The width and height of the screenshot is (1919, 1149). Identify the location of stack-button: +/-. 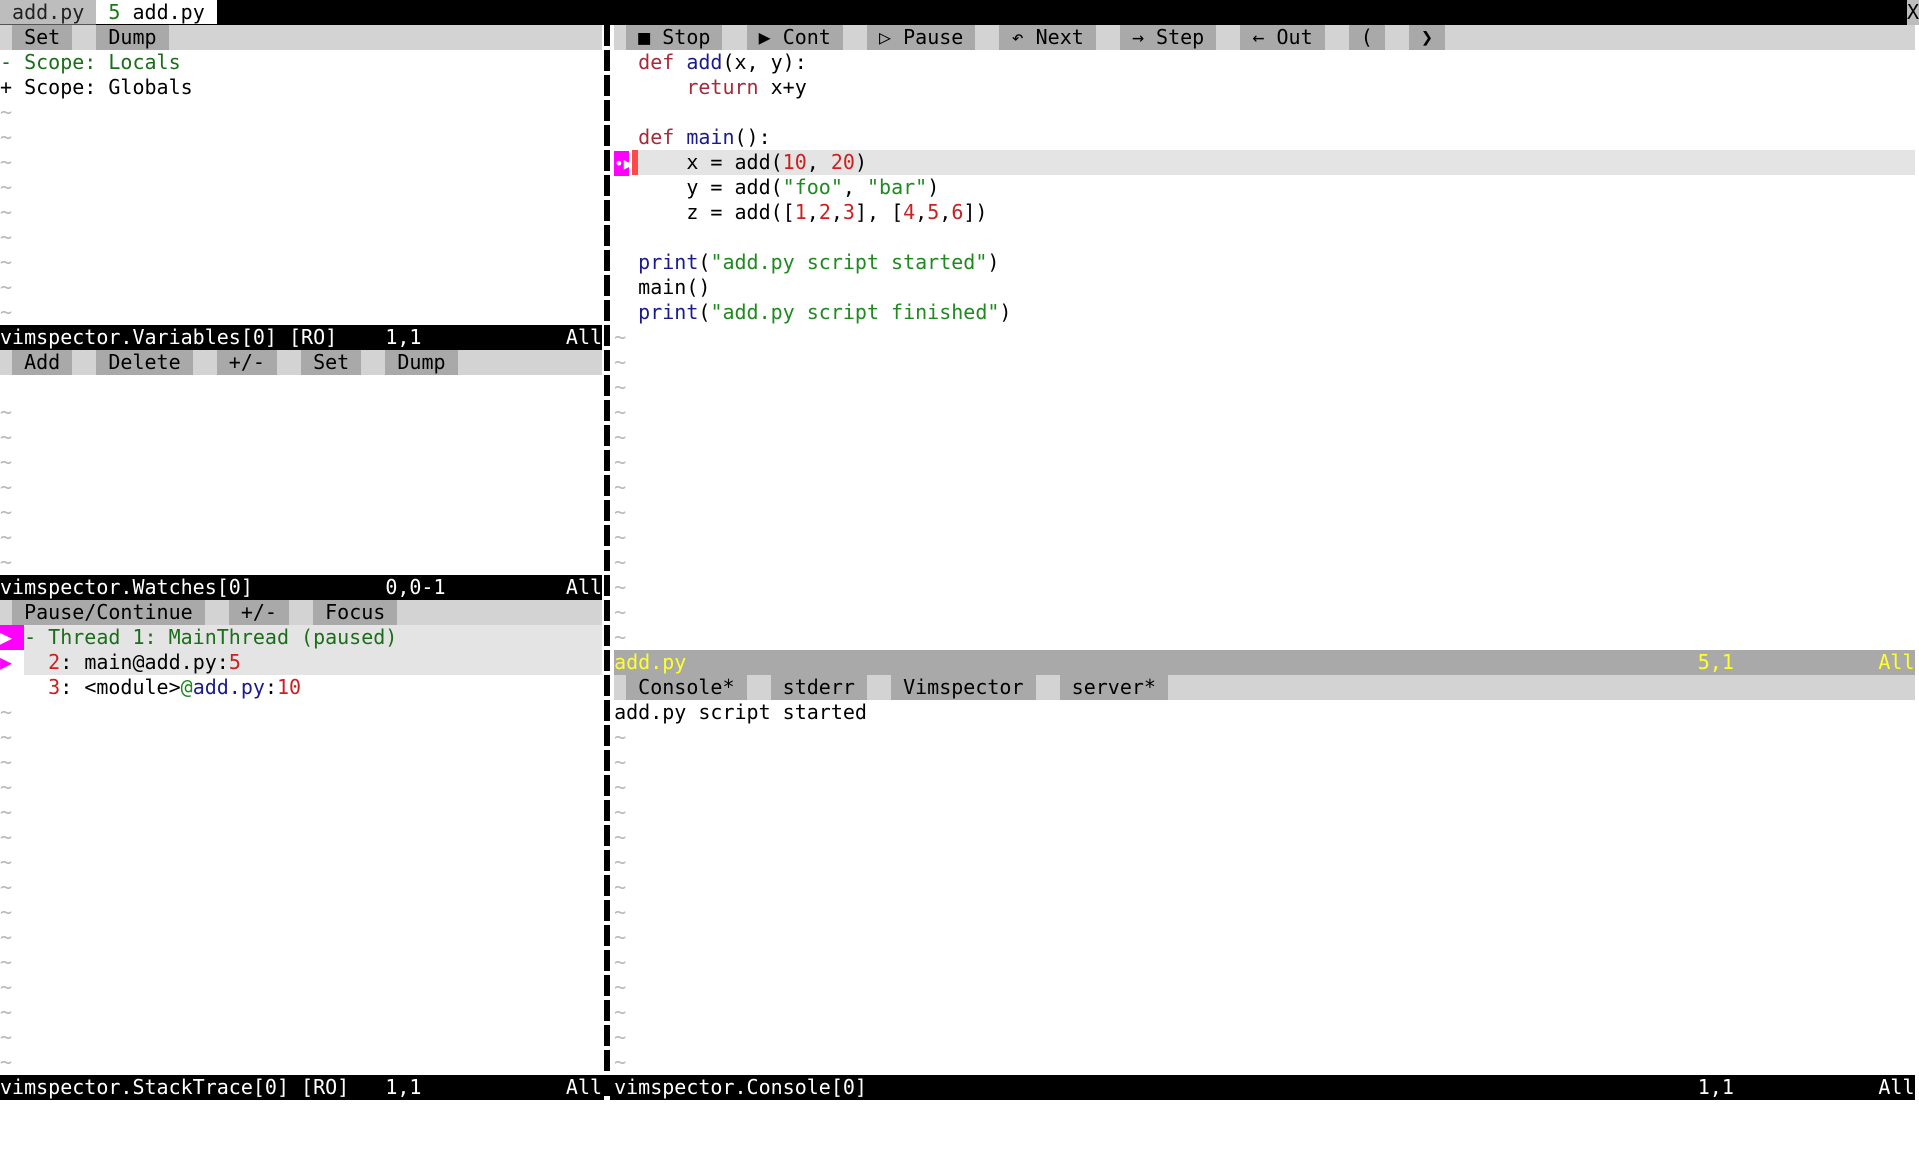
(258, 612).